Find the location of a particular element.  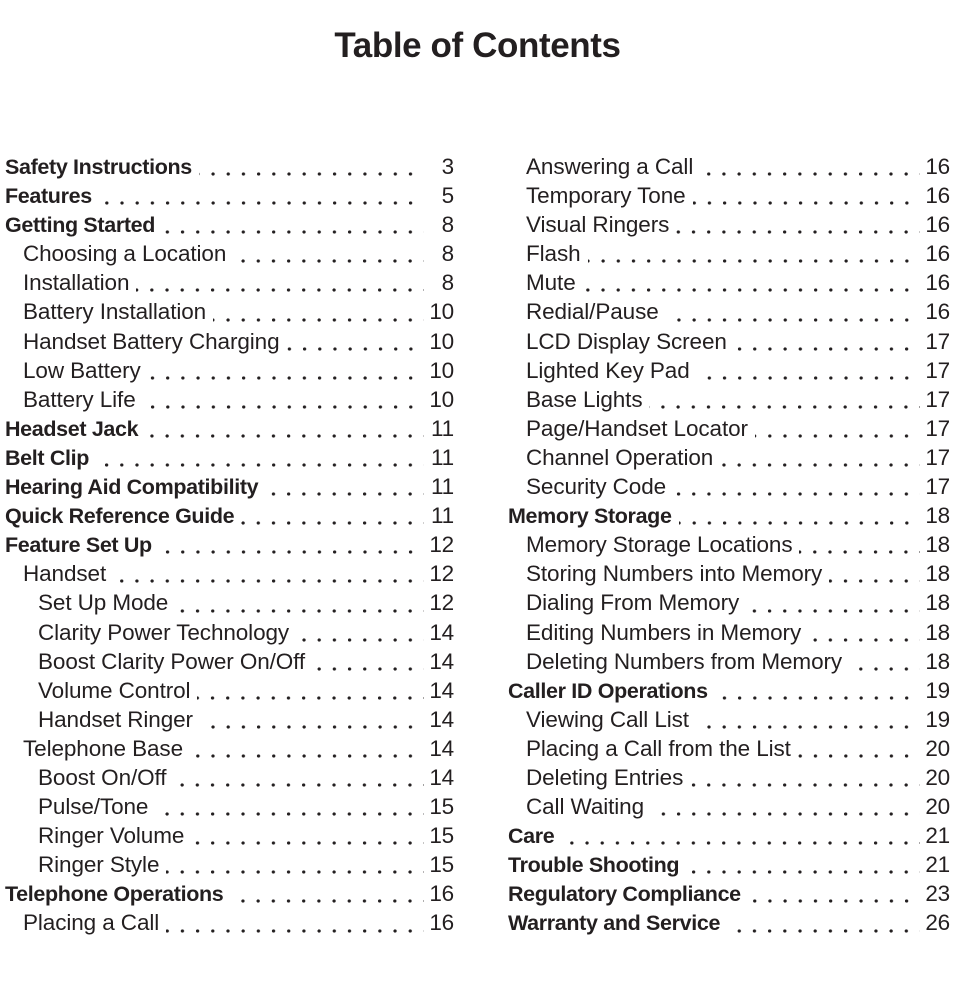

toc-entry-page-number: 21 is located at coordinates (937, 836).